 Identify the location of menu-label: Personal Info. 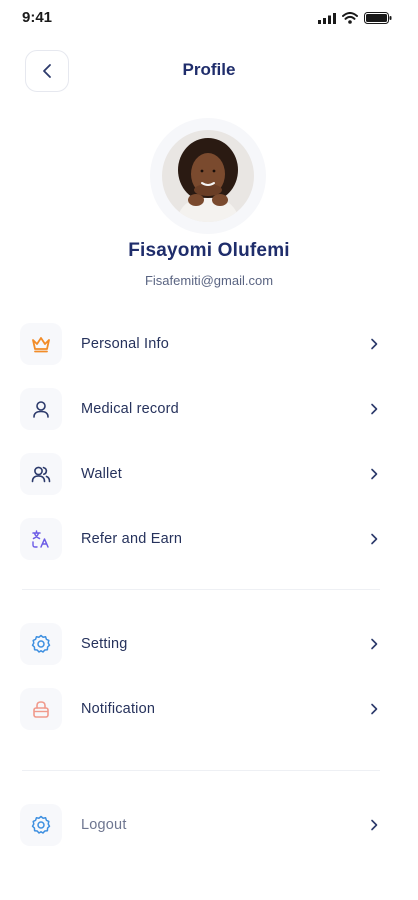
(125, 344).